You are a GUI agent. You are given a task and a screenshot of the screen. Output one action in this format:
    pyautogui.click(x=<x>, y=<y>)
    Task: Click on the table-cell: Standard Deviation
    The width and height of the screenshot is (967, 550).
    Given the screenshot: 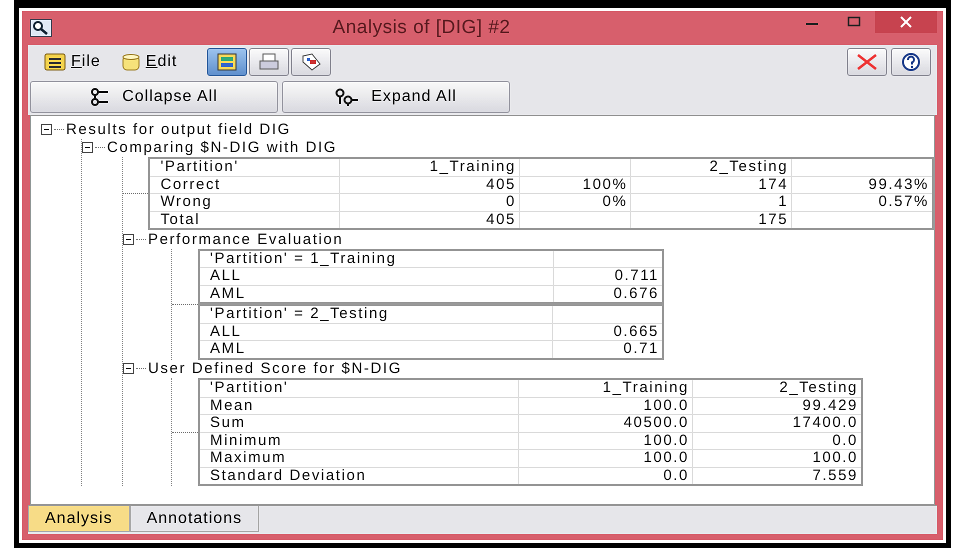 What is the action you would take?
    pyautogui.click(x=288, y=475)
    